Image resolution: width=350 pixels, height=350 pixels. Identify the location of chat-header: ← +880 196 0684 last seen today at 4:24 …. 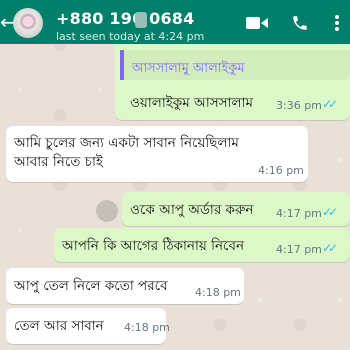
(175, 22).